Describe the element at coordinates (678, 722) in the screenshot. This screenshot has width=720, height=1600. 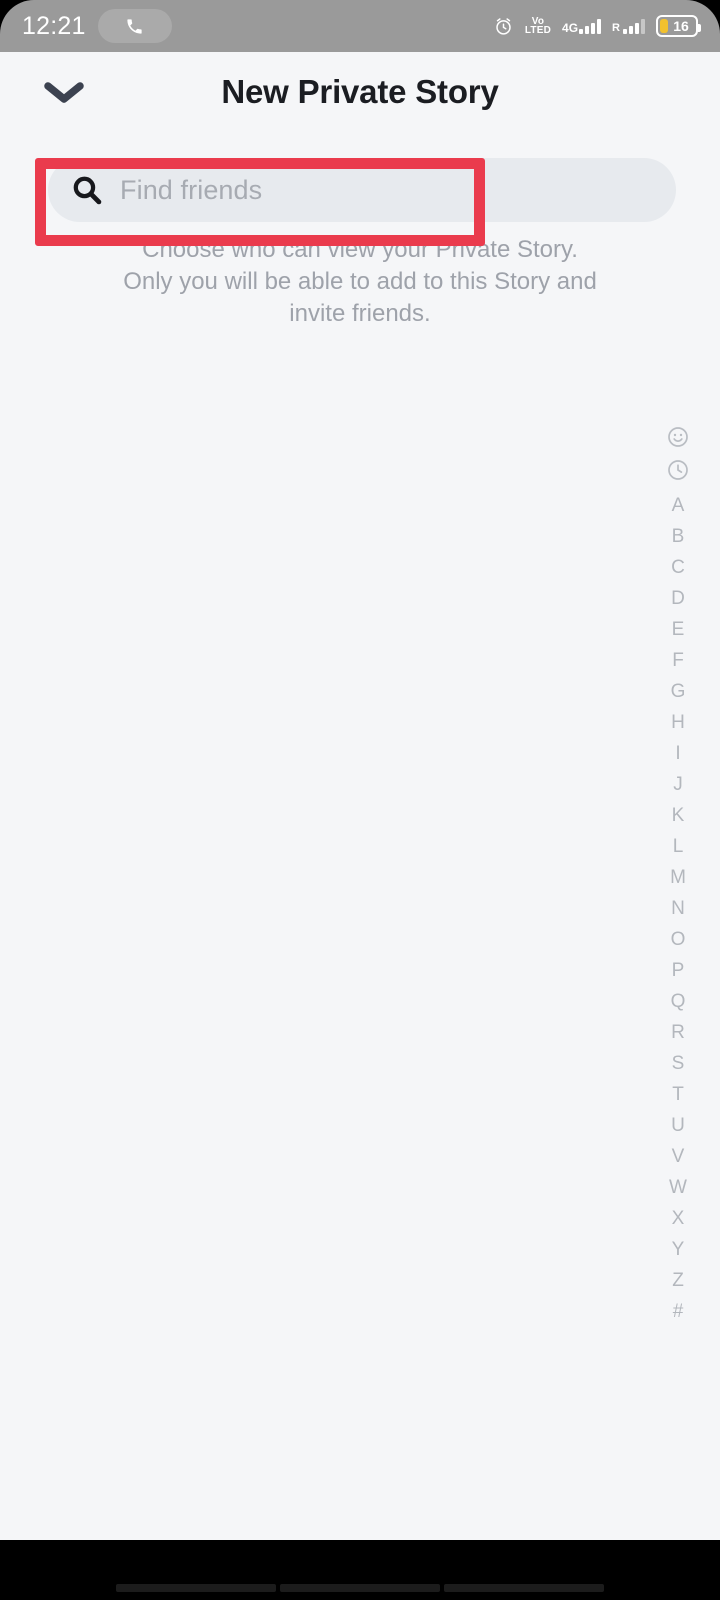
I see `index-letter-h: H` at that location.